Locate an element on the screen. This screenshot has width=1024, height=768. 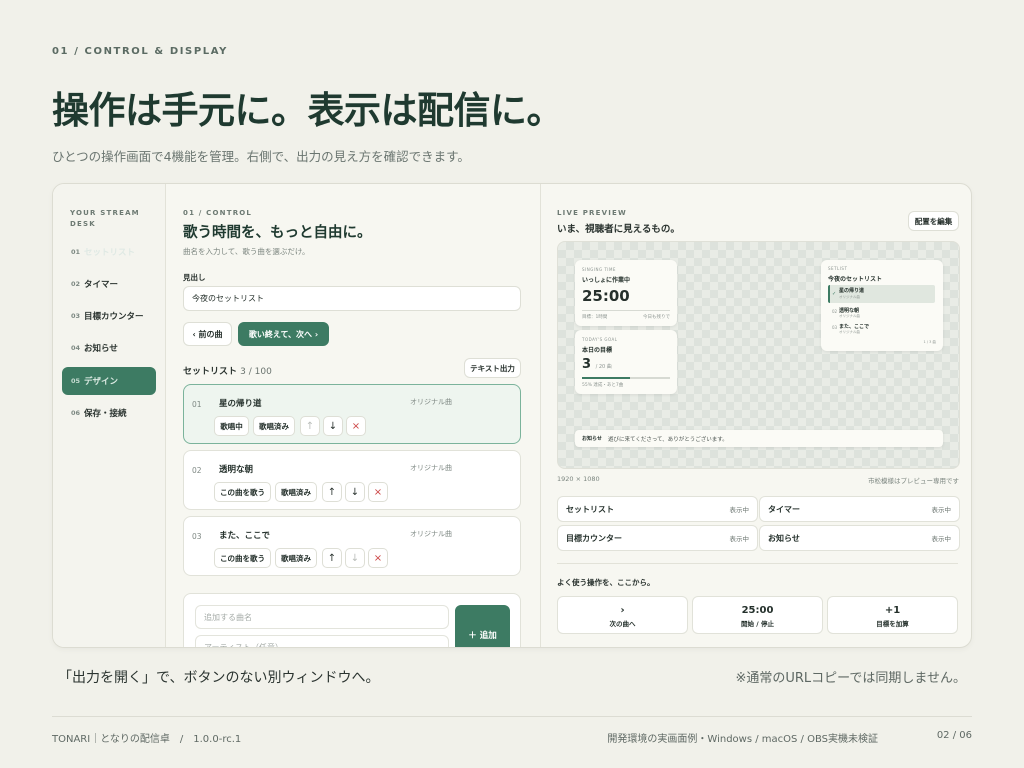
goal-progress-note: 55% 達成・あと7曲 is located at coordinates (603, 385).